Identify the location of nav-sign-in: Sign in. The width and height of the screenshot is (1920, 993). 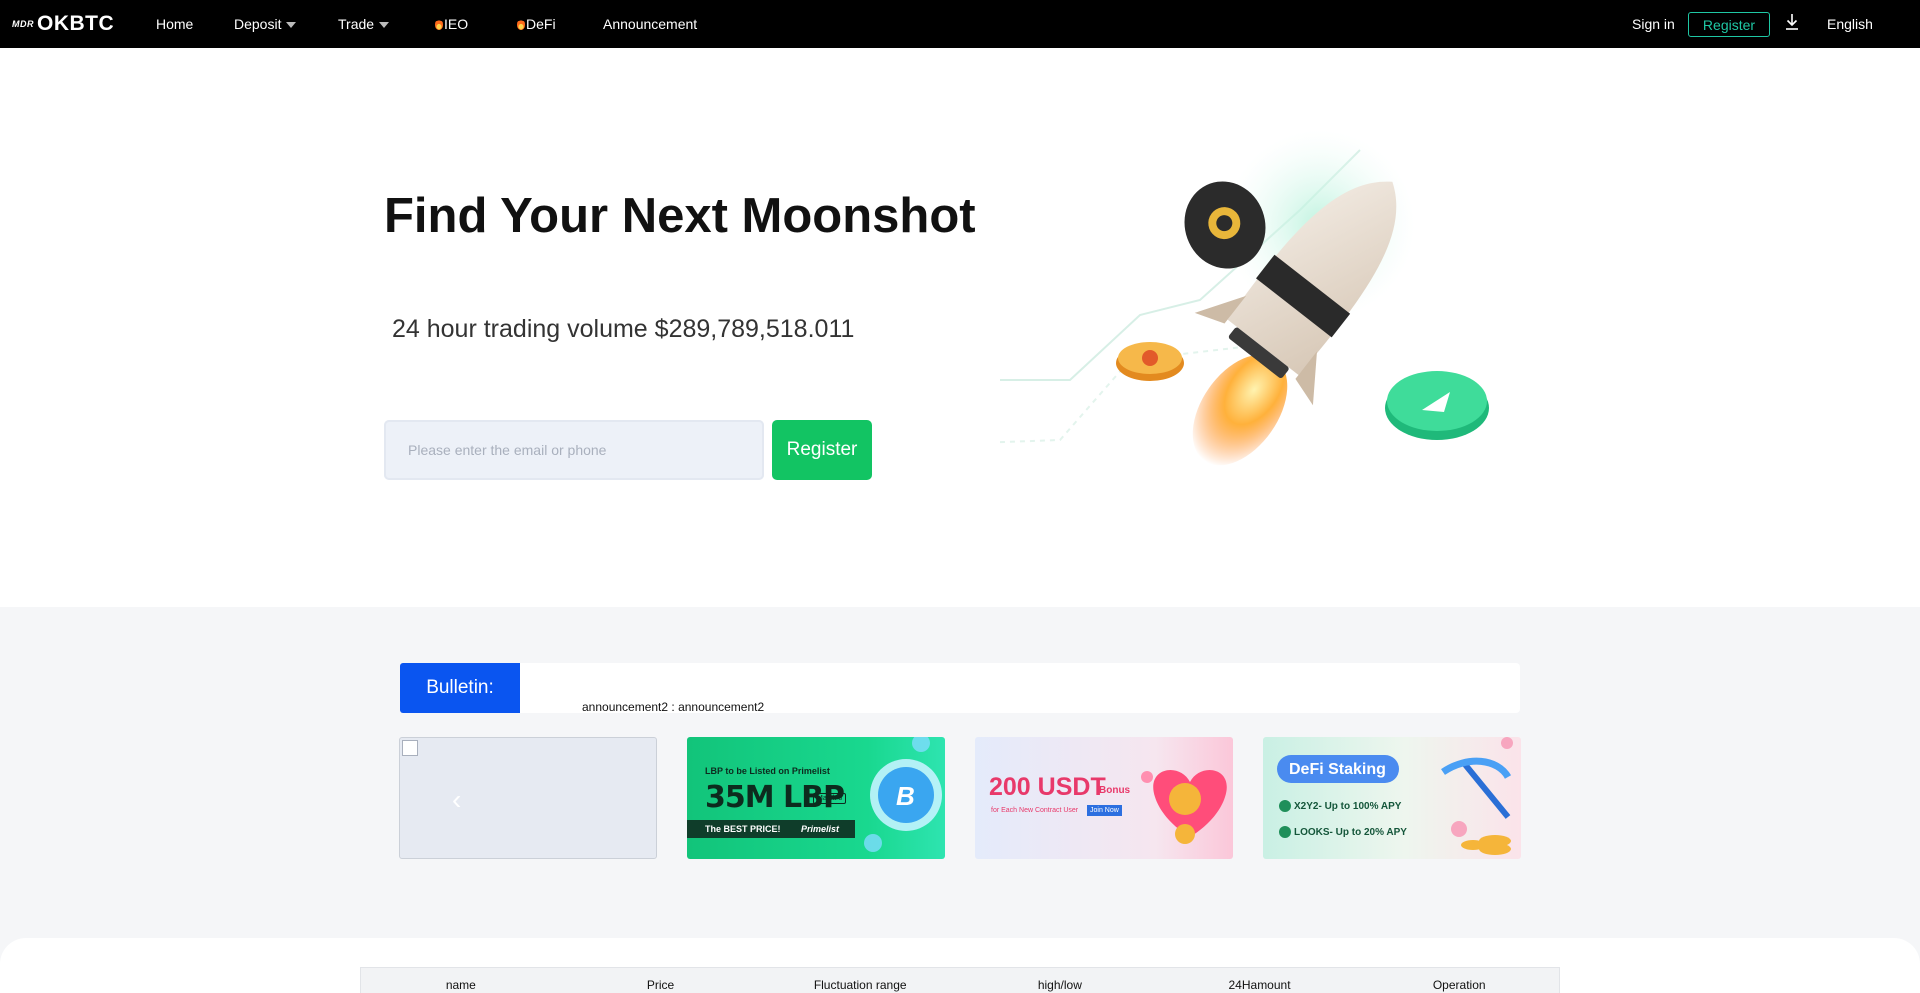
(1653, 24).